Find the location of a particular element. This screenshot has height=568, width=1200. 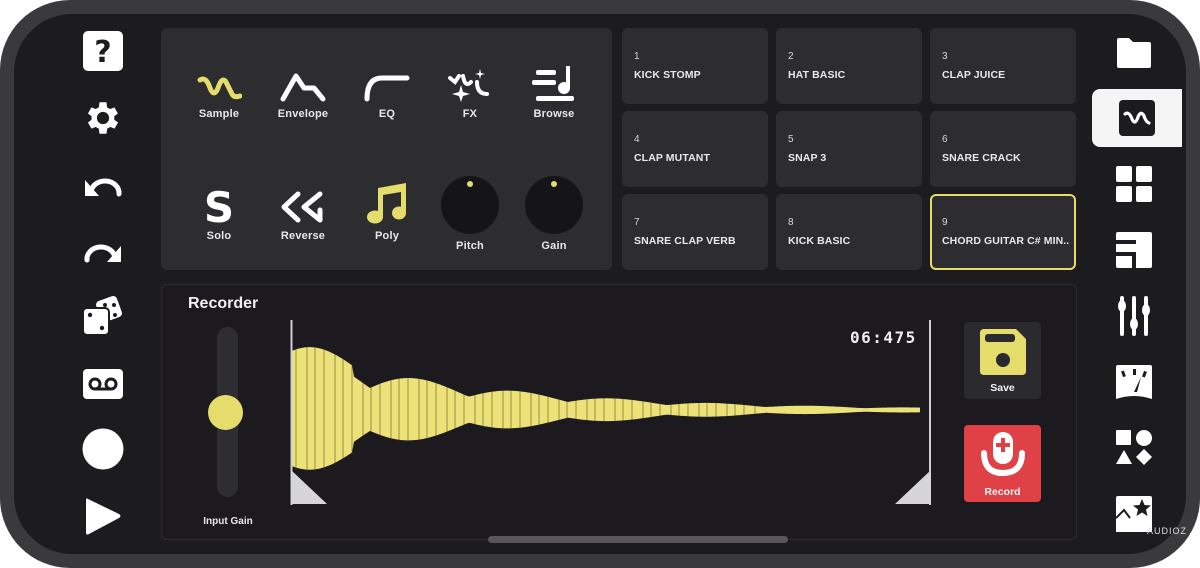

recording-time: 06:475 is located at coordinates (883, 337).